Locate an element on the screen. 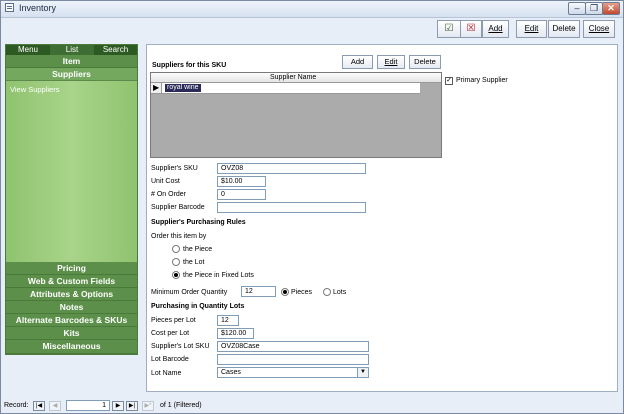 Image resolution: width=624 pixels, height=414 pixels. supplier-delete-button: Delete is located at coordinates (425, 62).